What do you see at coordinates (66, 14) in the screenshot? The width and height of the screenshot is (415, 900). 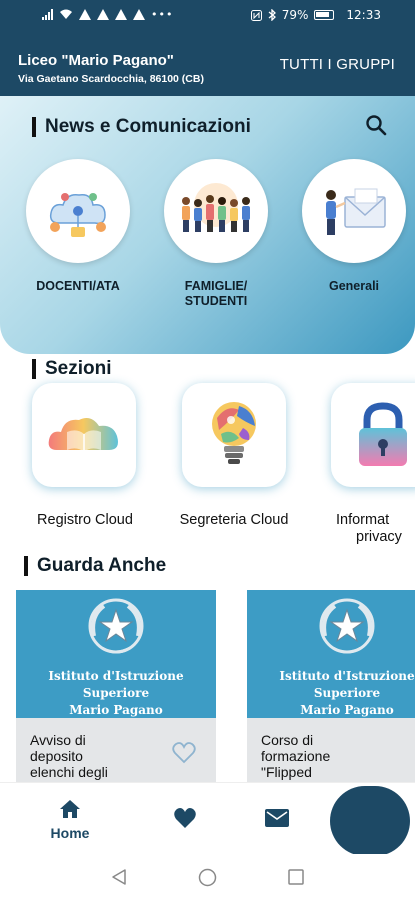 I see `wifi-icon` at bounding box center [66, 14].